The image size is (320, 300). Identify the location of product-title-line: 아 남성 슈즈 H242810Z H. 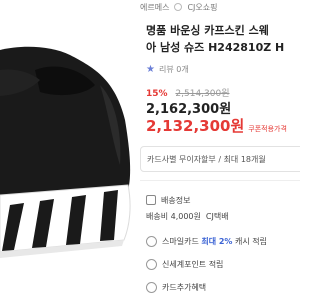
(215, 47).